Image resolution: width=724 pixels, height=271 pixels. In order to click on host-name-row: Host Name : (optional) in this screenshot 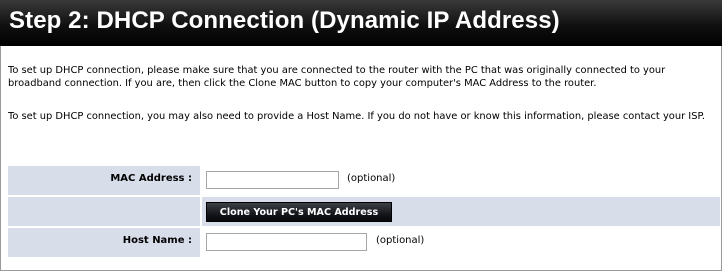, I will do `click(364, 242)`.